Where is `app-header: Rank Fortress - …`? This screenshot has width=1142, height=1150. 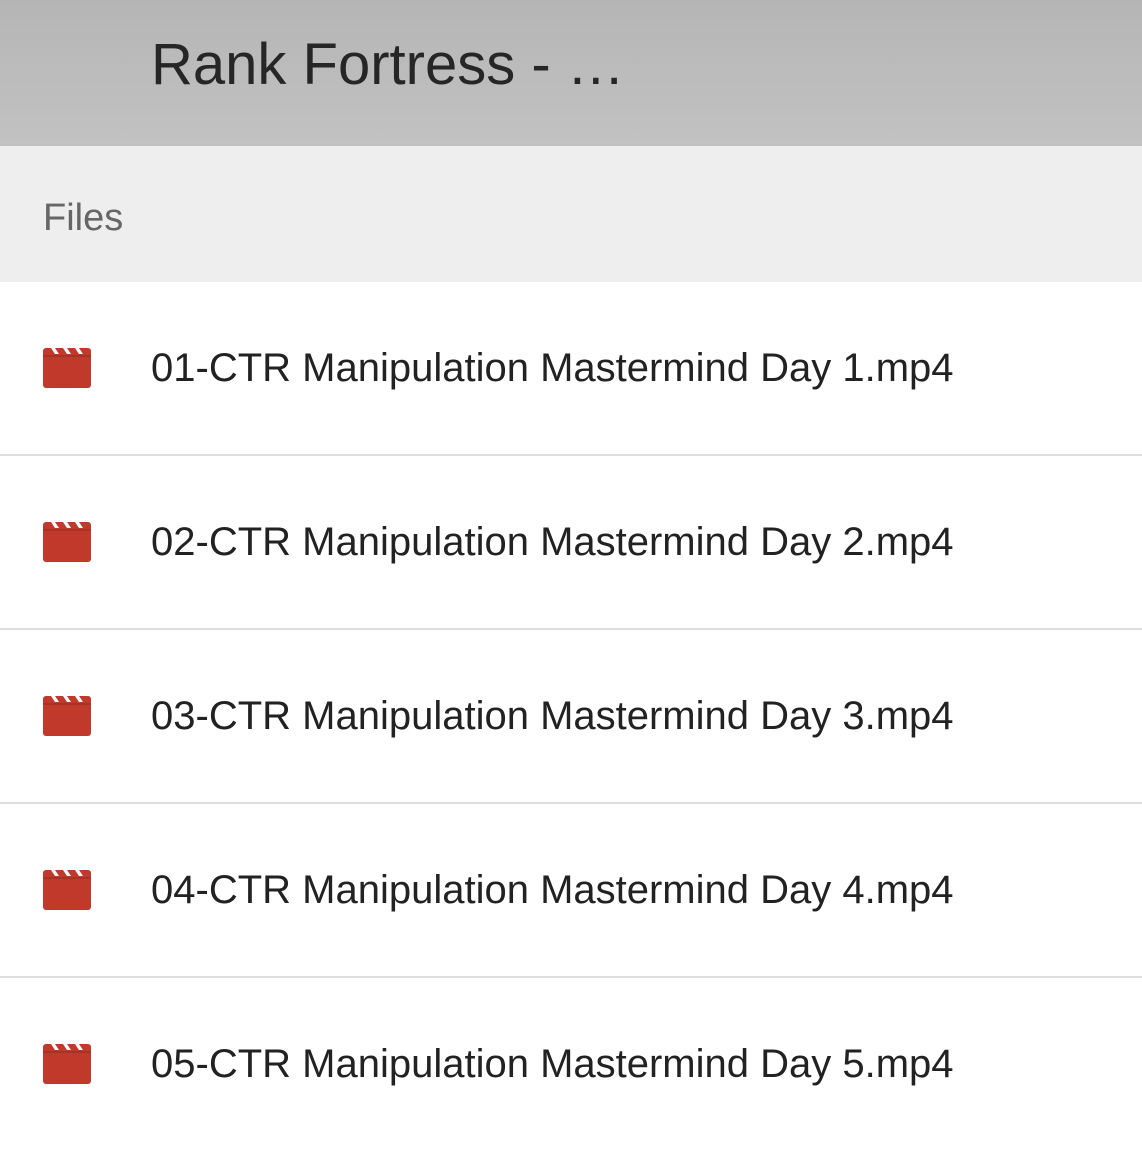 app-header: Rank Fortress - … is located at coordinates (571, 73).